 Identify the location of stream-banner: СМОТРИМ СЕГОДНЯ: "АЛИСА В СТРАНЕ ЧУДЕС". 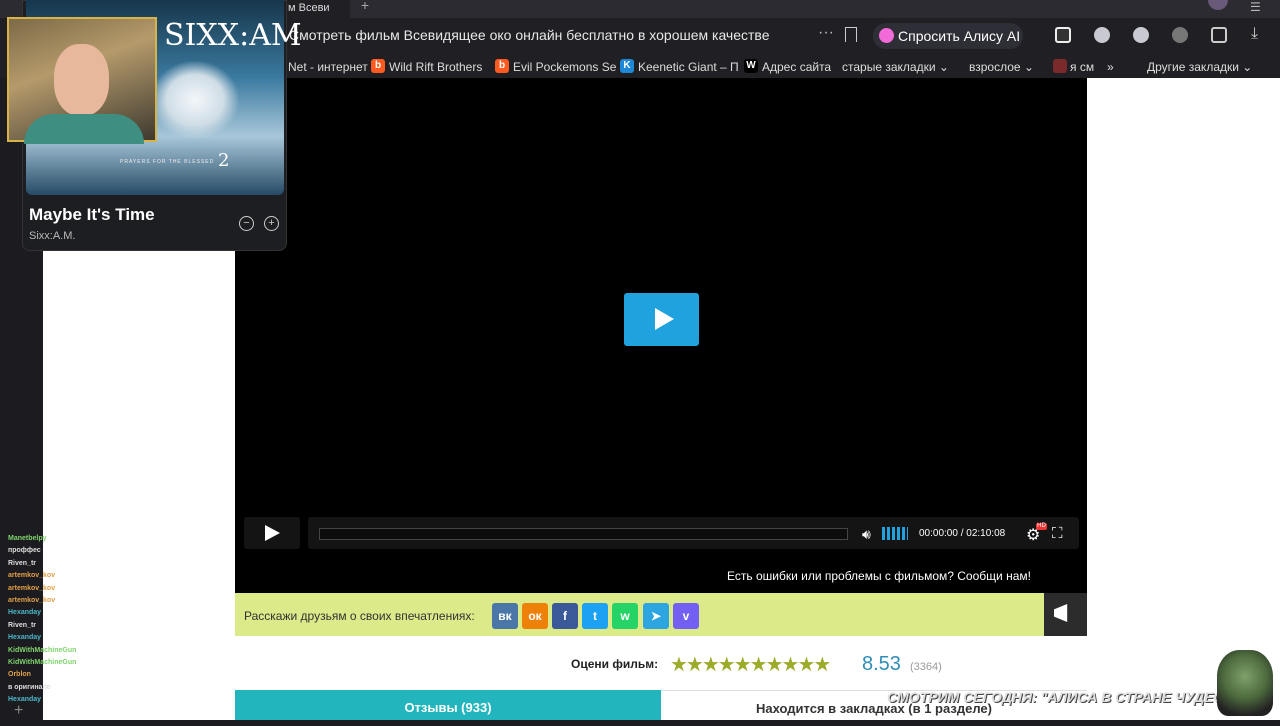
(1059, 697).